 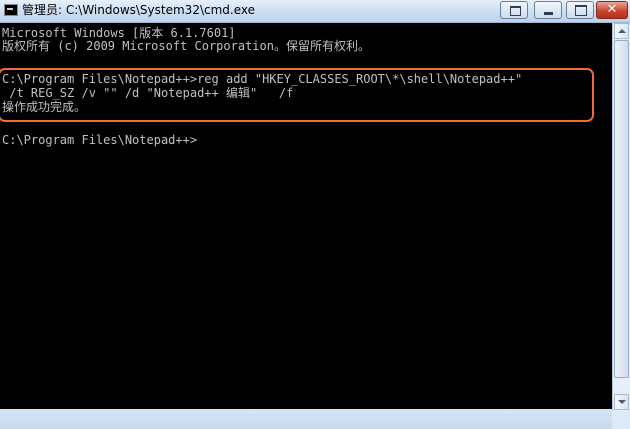 I want to click on console-prompt: C:\Program Files\Notepad++>, so click(x=100, y=140).